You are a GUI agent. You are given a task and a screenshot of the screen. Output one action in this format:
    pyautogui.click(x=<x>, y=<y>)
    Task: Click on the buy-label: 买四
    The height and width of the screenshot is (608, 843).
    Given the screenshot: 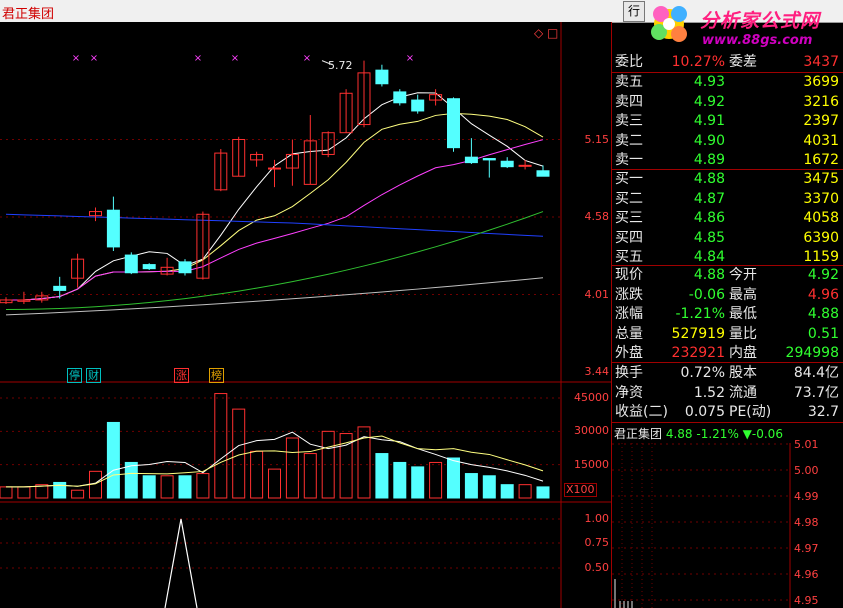 What is the action you would take?
    pyautogui.click(x=629, y=237)
    